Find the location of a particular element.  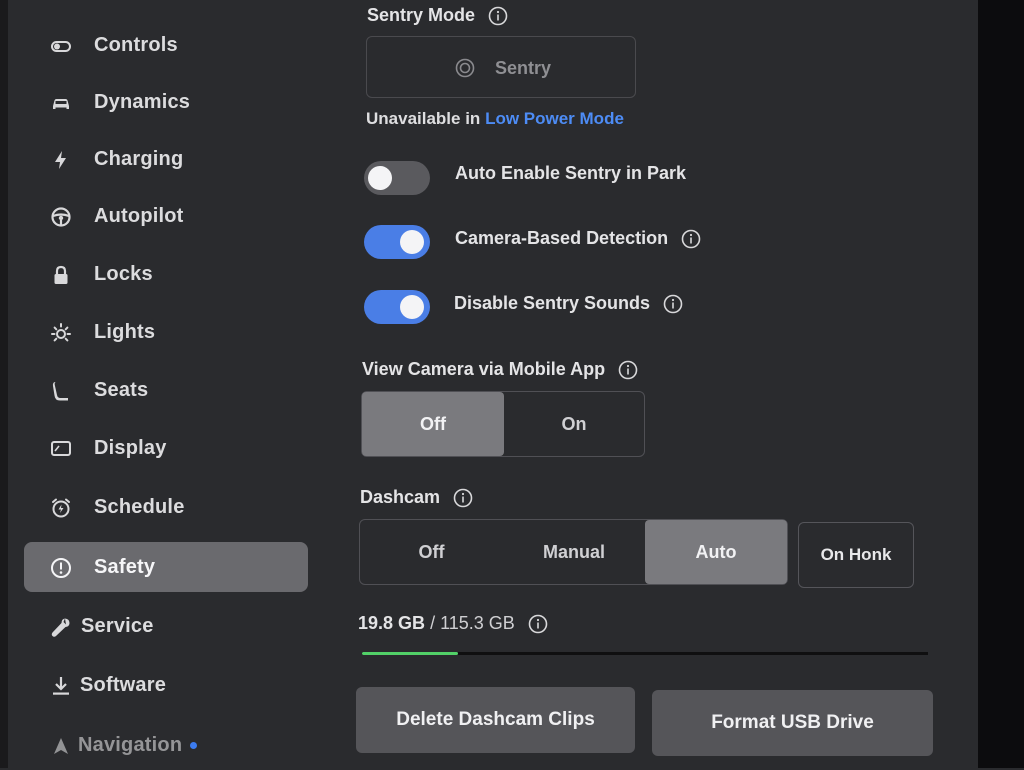

dashcam-auto-option: Auto is located at coordinates (716, 552).